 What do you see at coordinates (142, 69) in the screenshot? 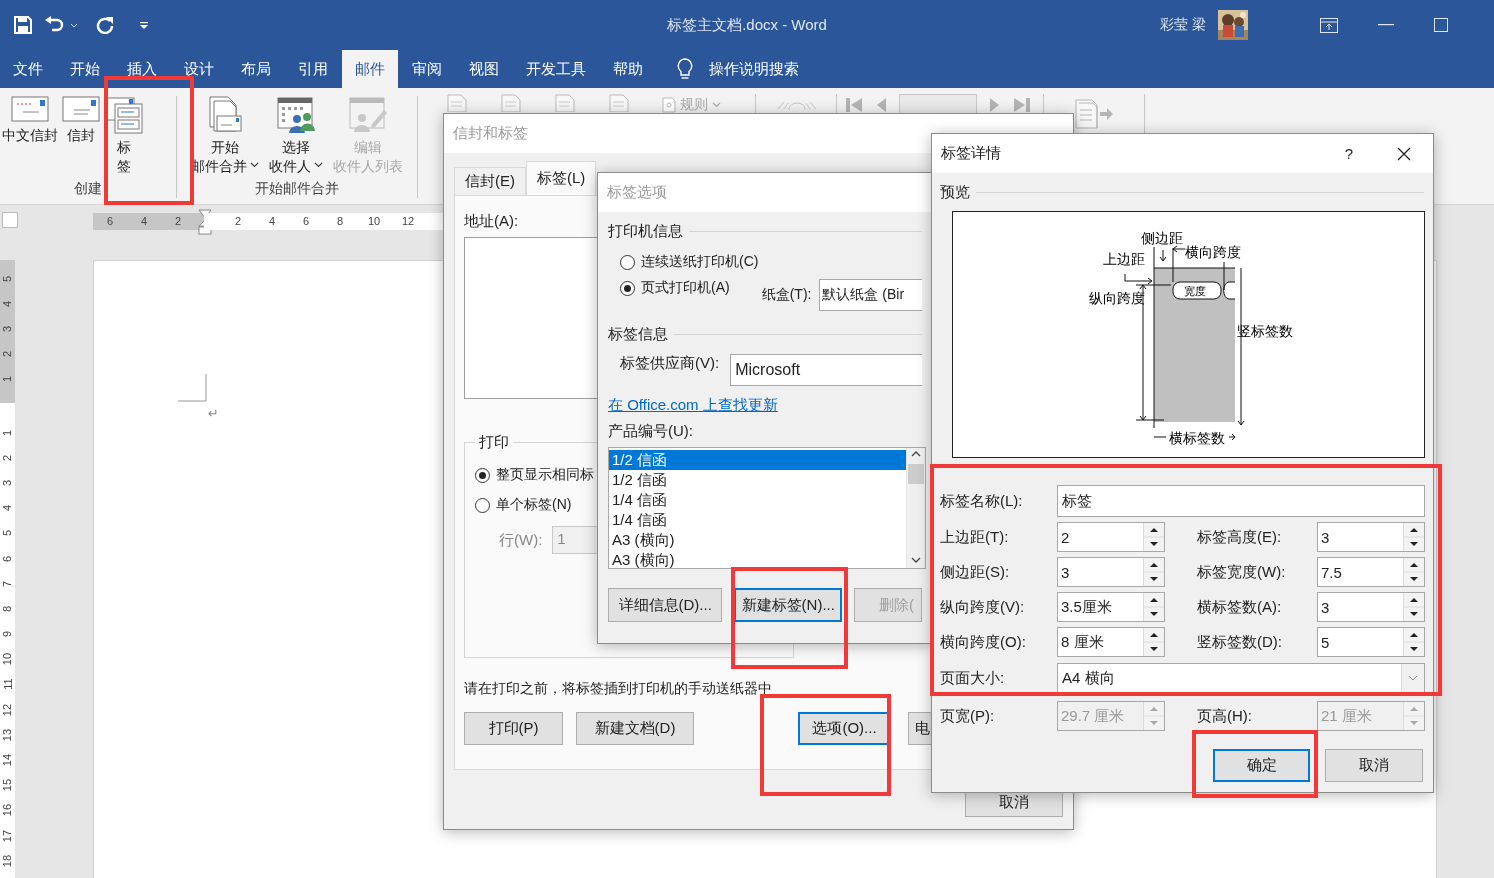
I see `ribbon-tab: 插入` at bounding box center [142, 69].